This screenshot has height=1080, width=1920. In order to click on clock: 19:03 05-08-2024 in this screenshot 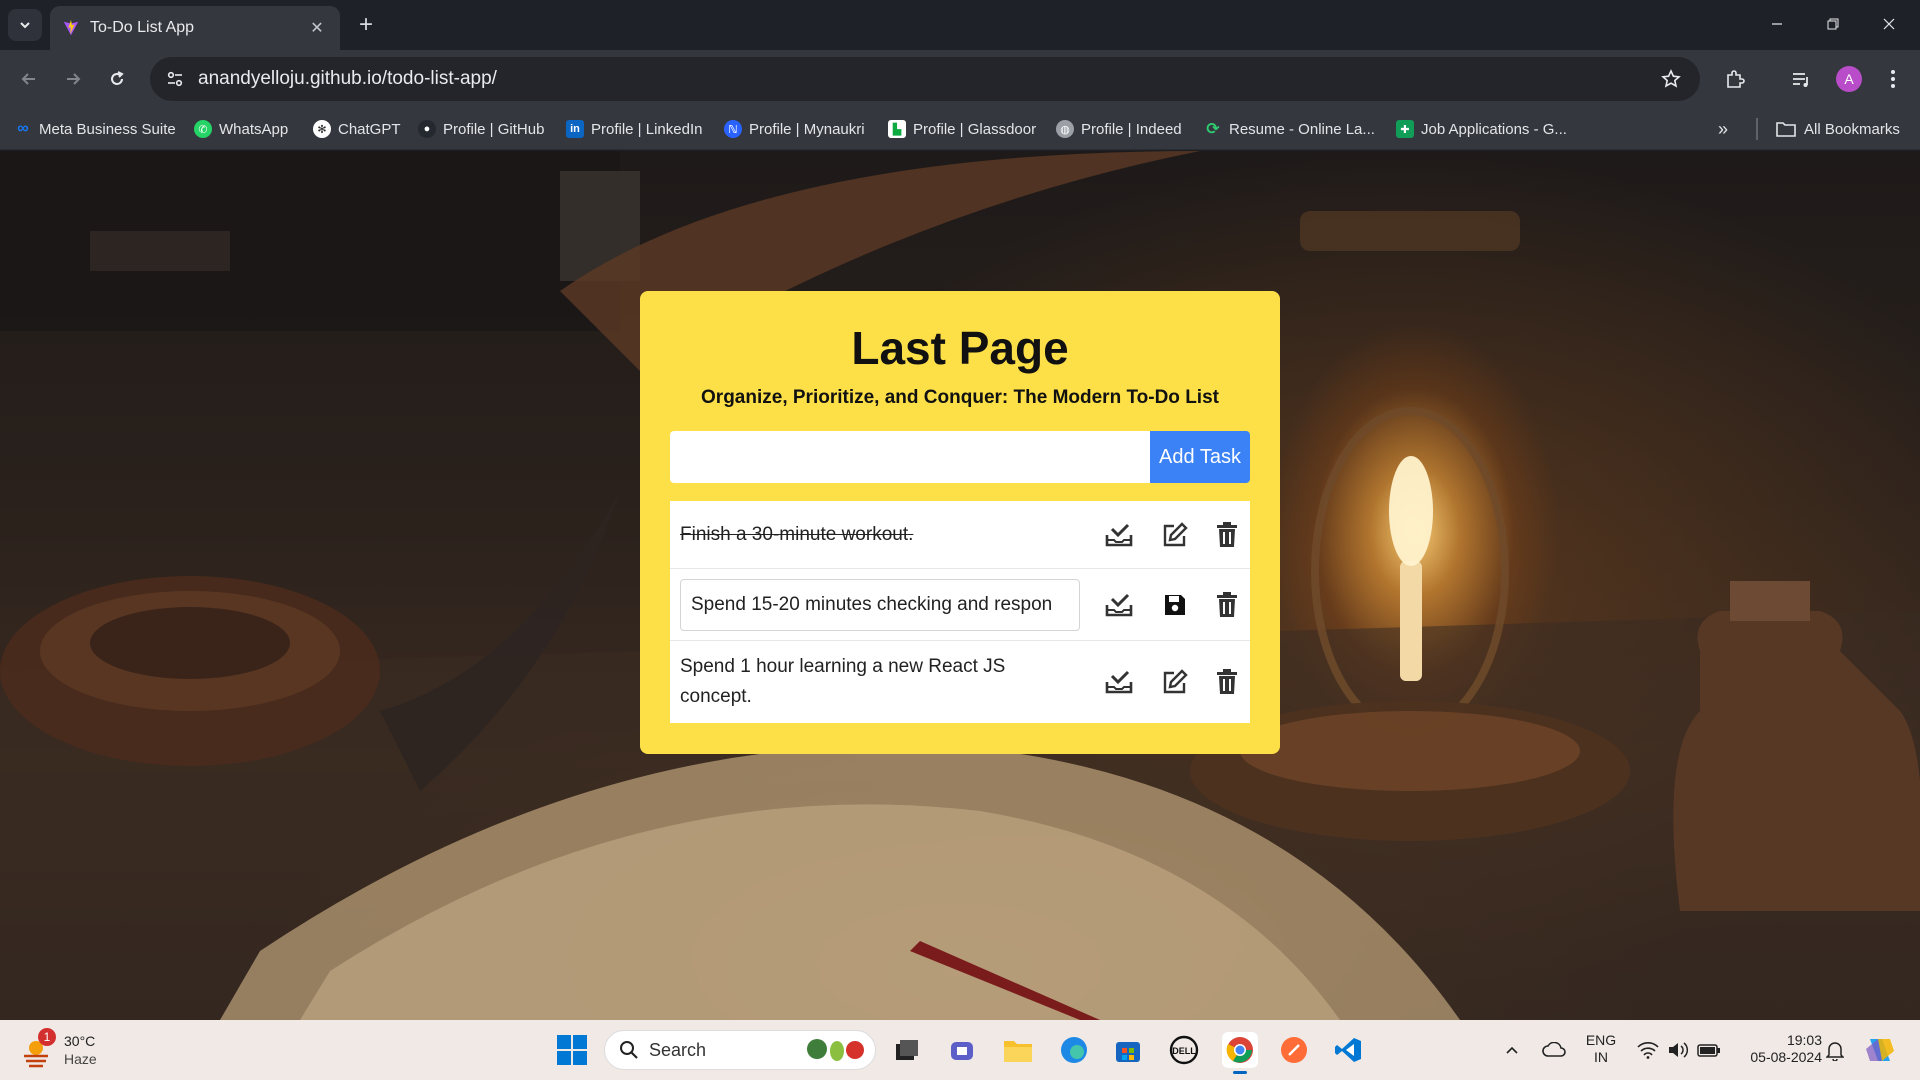, I will do `click(1777, 1049)`.